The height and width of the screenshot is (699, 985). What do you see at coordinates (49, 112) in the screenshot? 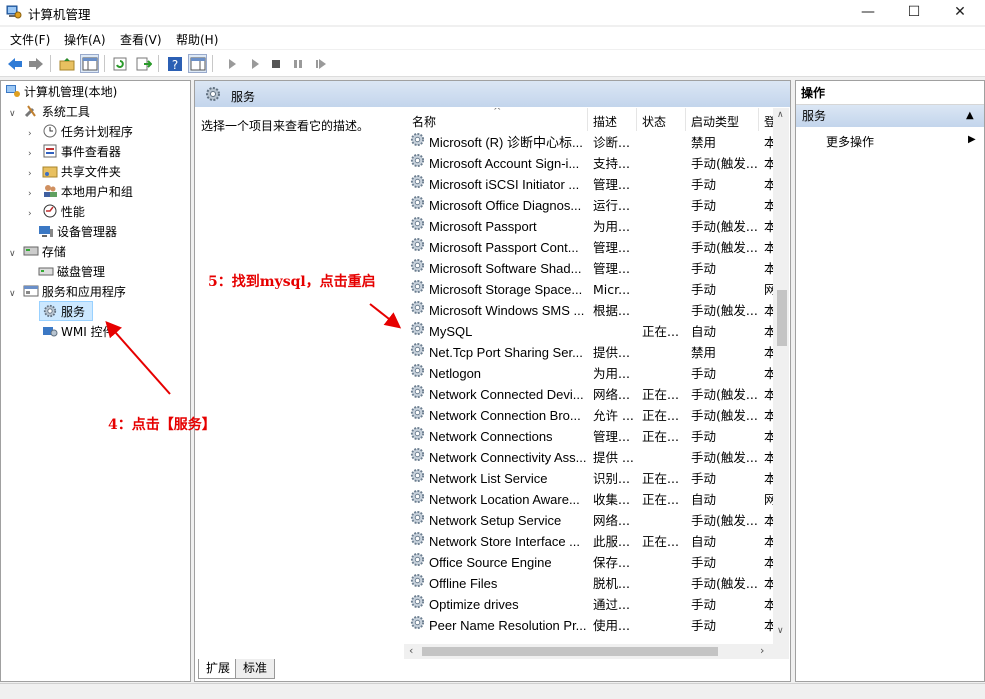
I see `tree-node-system-tools: ∨ 系统工具` at bounding box center [49, 112].